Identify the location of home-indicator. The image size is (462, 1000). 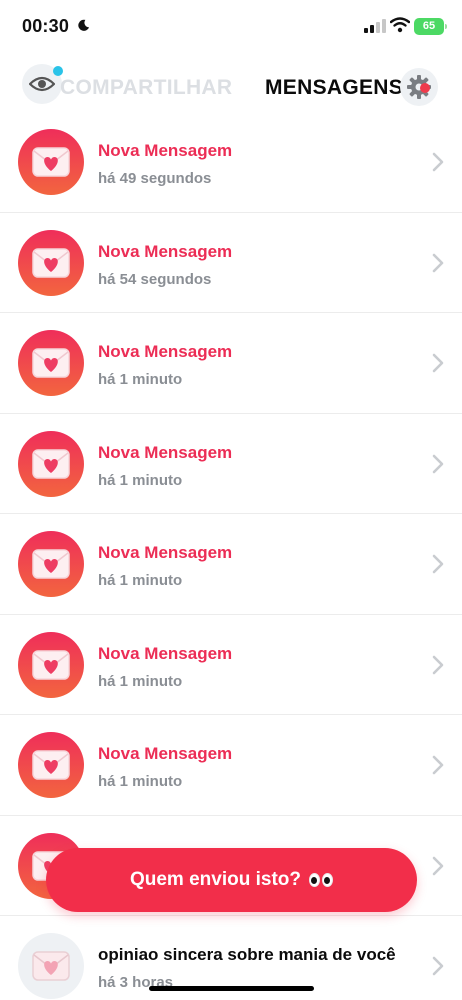
(231, 988).